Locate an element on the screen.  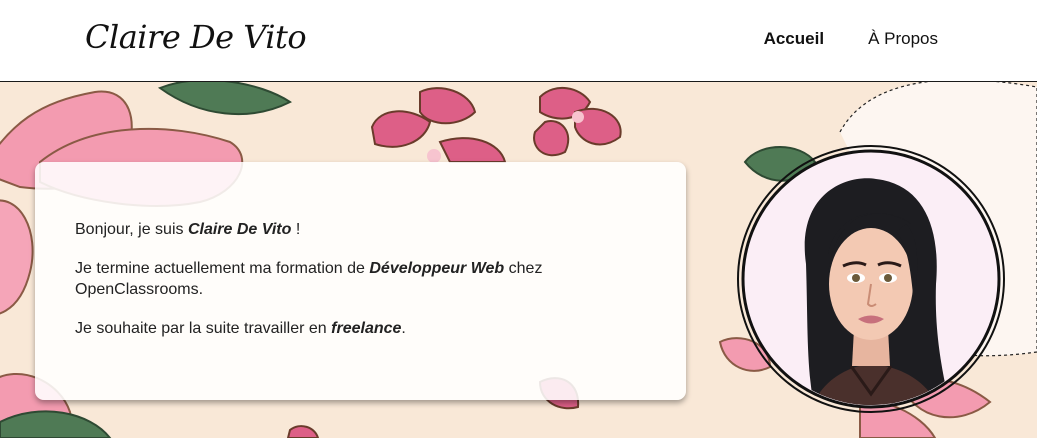
intro-greeting: Bonjour, je suis Claire De Vito ! is located at coordinates (188, 229).